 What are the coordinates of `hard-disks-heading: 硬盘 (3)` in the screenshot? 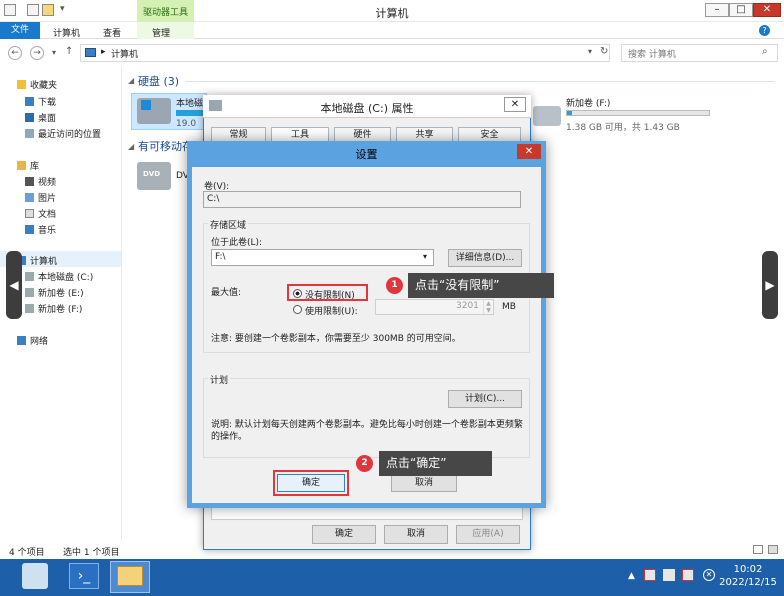 It's located at (158, 81).